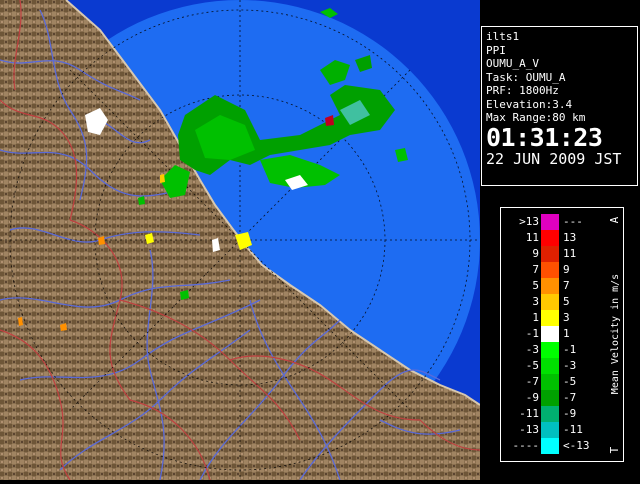 This screenshot has height=484, width=640. I want to click on prf-value: PRF: 1800Hz, so click(522, 90).